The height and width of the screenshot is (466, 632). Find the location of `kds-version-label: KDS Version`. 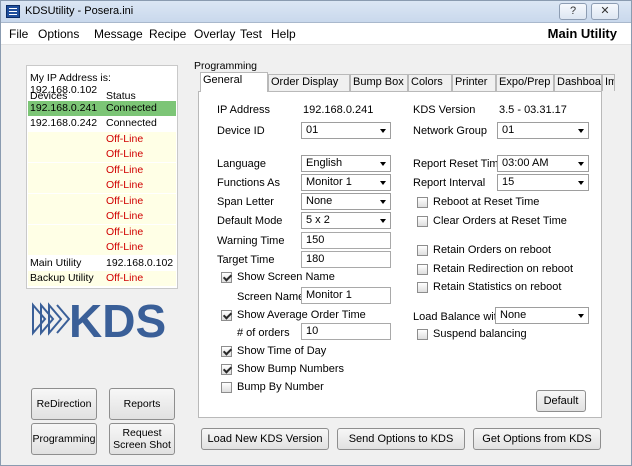

kds-version-label: KDS Version is located at coordinates (444, 110).